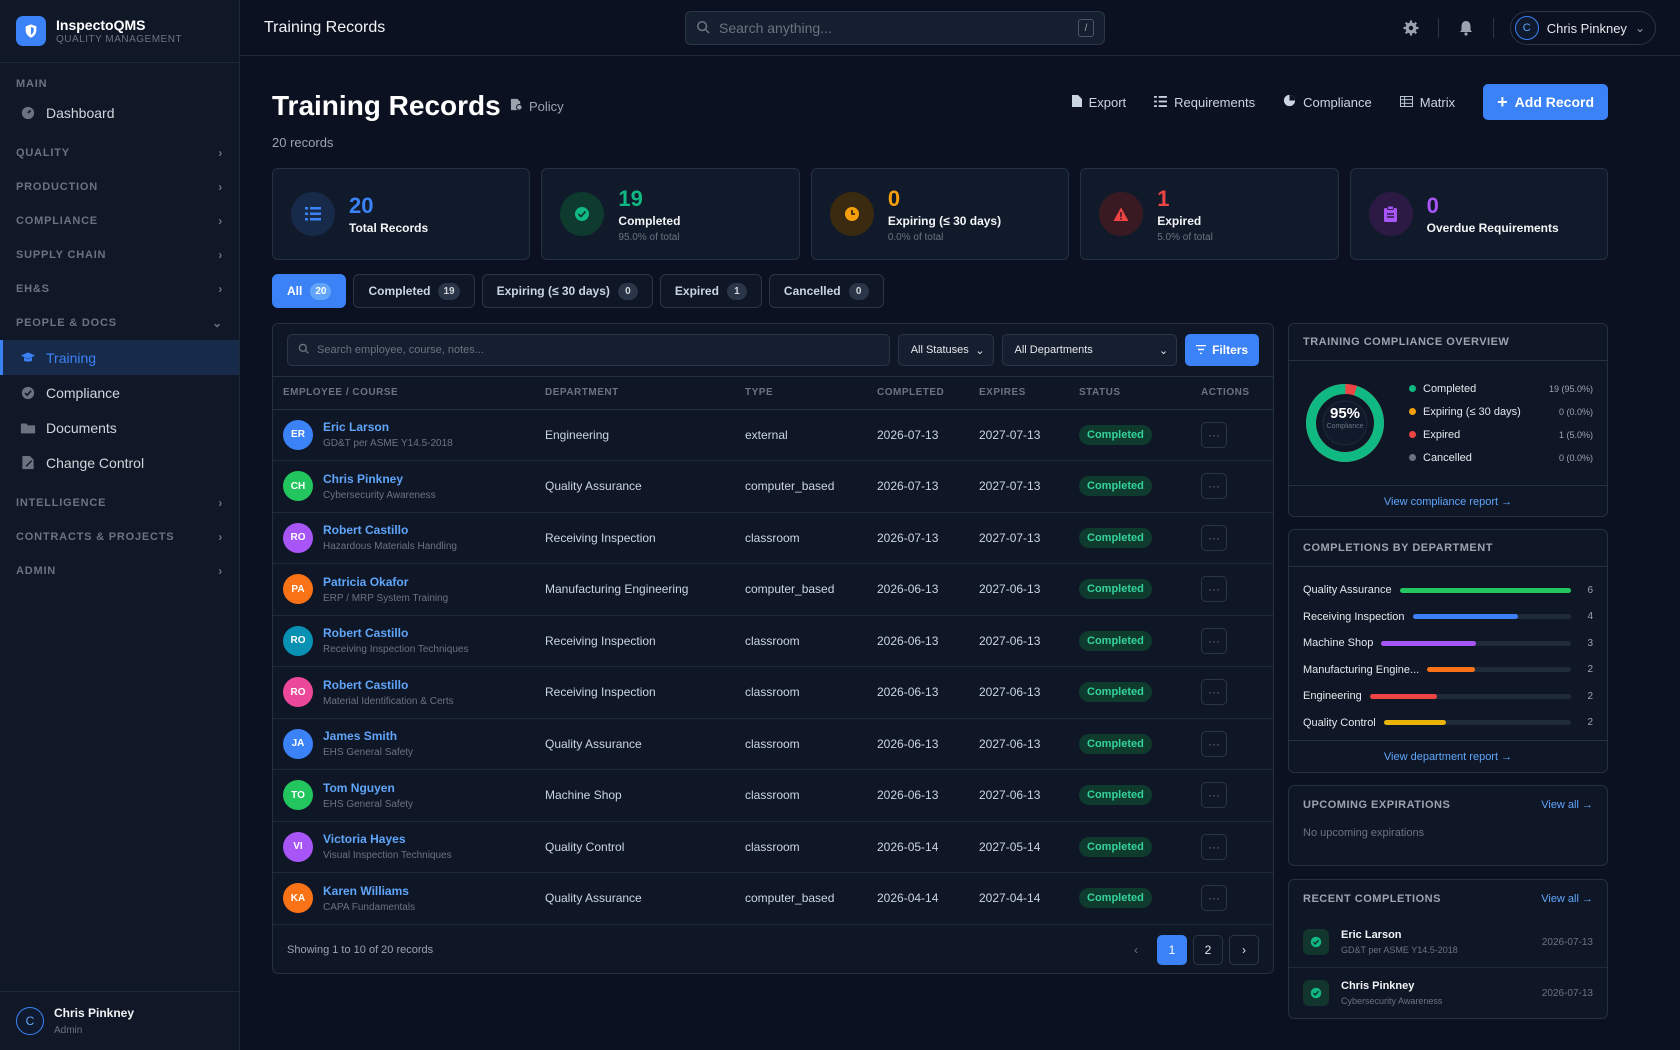  Describe the element at coordinates (388, 427) in the screenshot. I see `employee-name-link: Eric Larson` at that location.